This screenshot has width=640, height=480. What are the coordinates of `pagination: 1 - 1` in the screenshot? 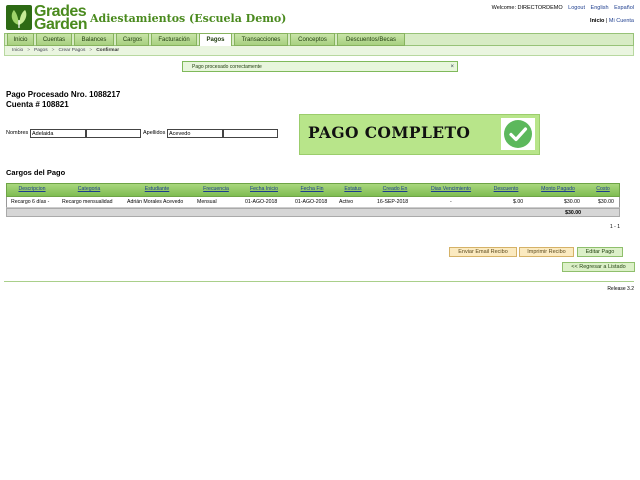 It's located at (614, 227).